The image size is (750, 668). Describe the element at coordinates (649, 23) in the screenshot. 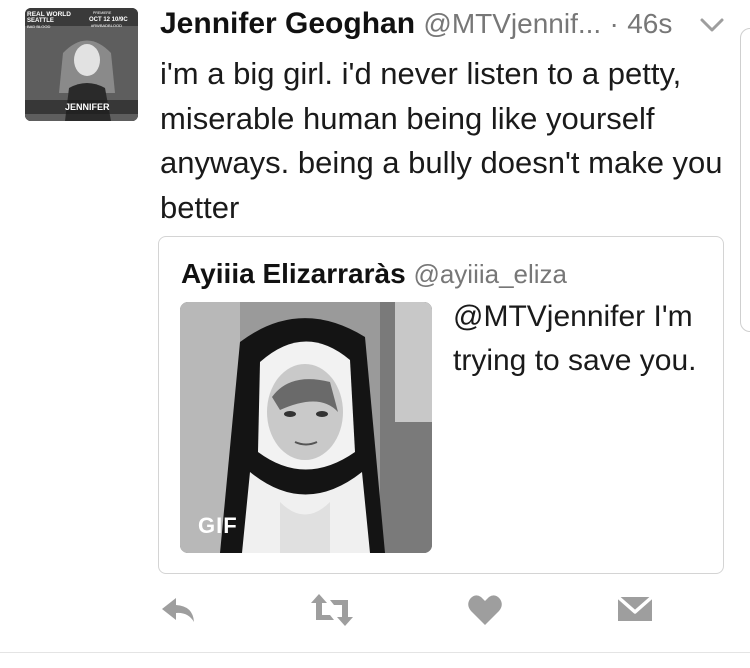

I see `timestamp: 46s` at that location.